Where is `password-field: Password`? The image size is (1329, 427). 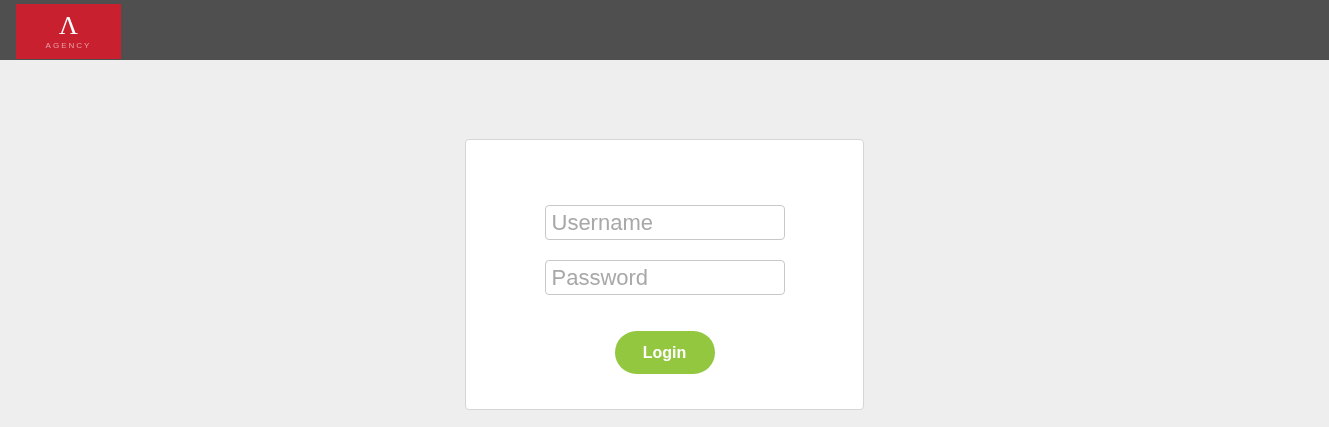 password-field: Password is located at coordinates (664, 277).